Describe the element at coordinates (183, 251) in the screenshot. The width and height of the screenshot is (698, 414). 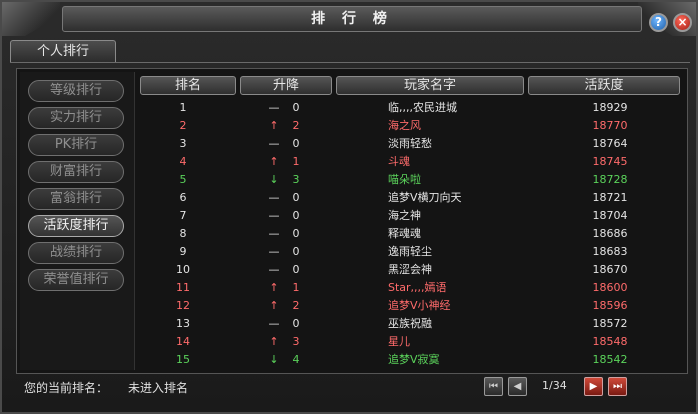
I see `rank-cell: 9` at that location.